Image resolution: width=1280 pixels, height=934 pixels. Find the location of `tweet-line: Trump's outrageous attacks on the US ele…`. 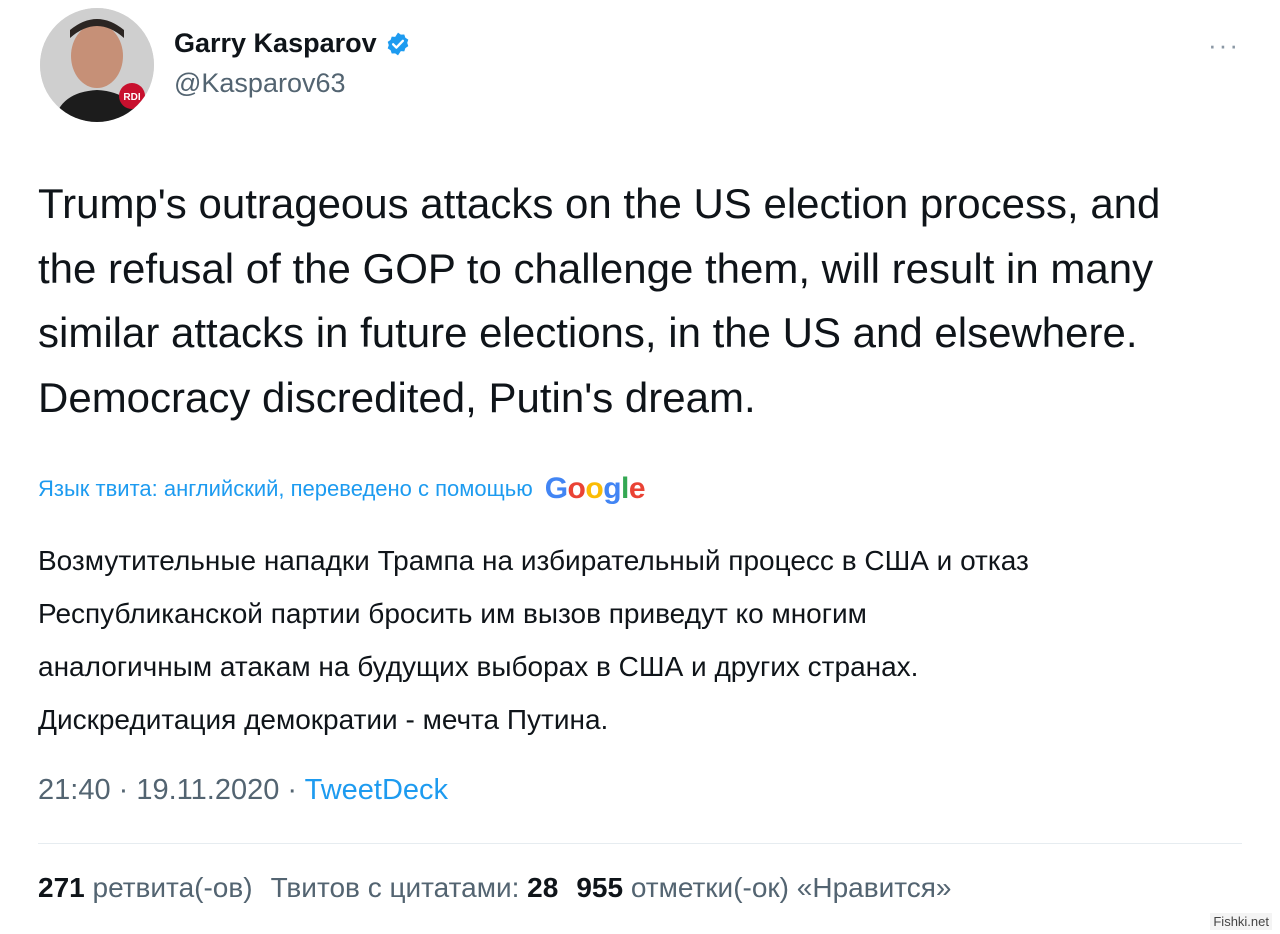

tweet-line: Trump's outrageous attacks on the US ele… is located at coordinates (599, 203).